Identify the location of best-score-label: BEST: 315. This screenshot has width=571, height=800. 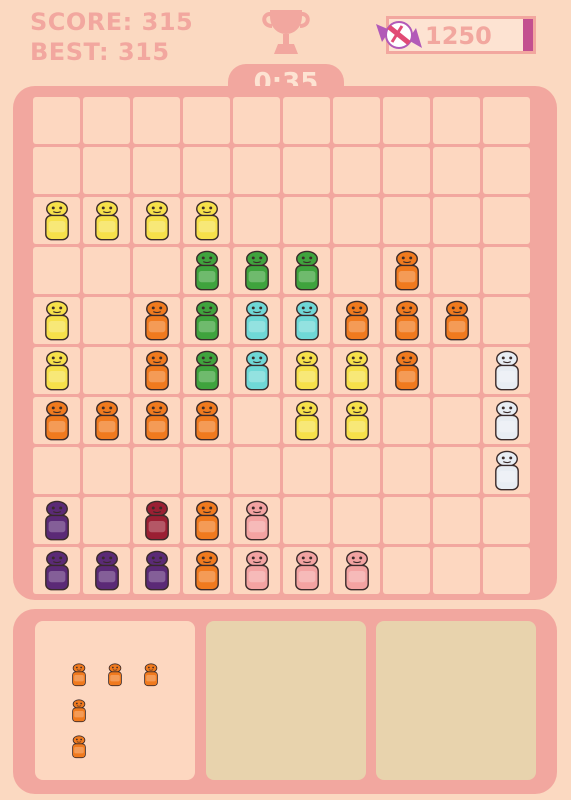
(100, 52).